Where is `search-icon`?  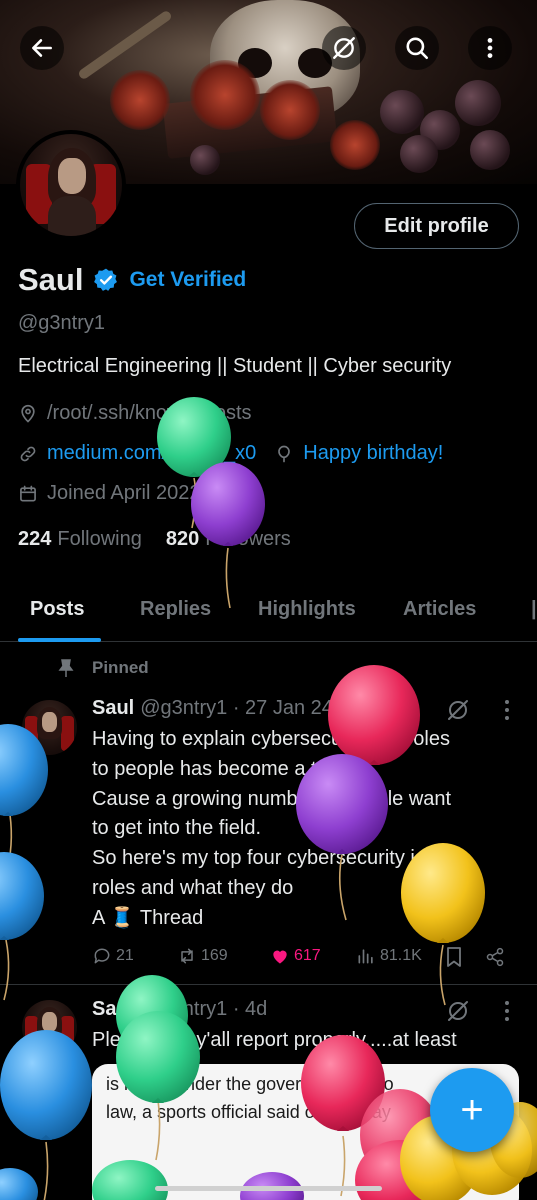 search-icon is located at coordinates (417, 48).